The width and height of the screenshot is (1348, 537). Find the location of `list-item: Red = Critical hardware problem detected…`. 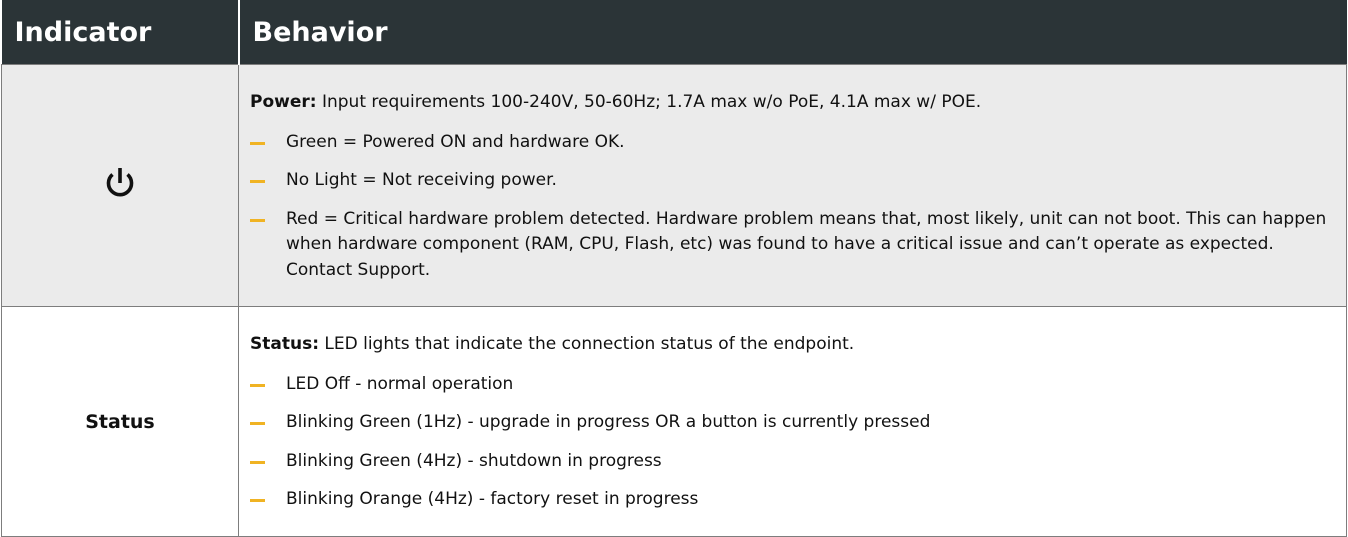

list-item: Red = Critical hardware problem detected… is located at coordinates (793, 245).